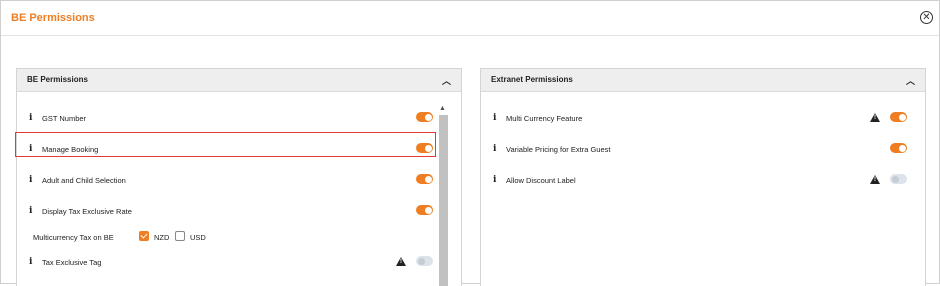  What do you see at coordinates (227, 180) in the screenshot?
I see `permission-row-adult-child: i Adult and Child Selection` at bounding box center [227, 180].